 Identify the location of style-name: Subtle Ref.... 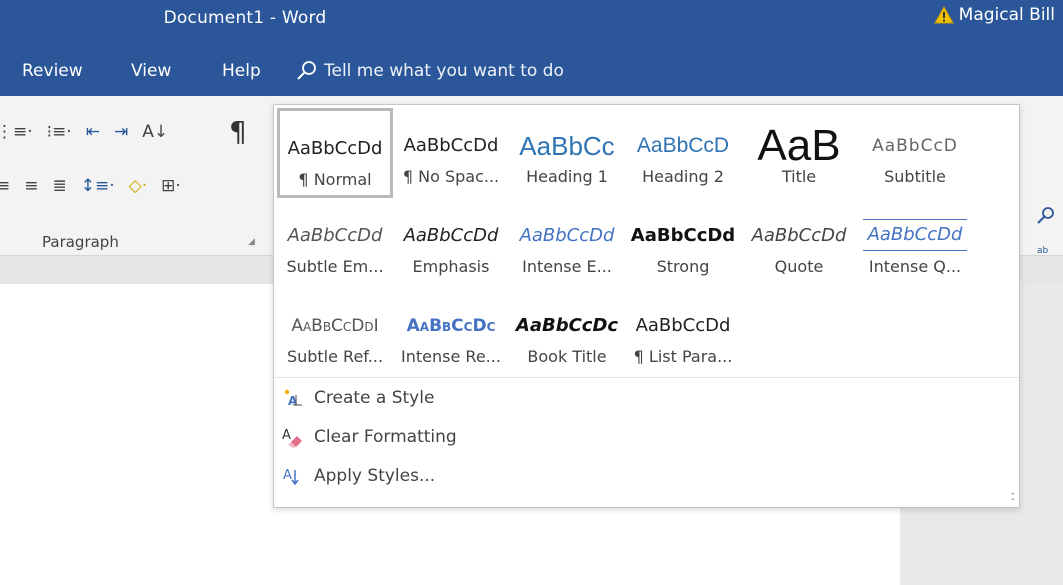
(335, 356).